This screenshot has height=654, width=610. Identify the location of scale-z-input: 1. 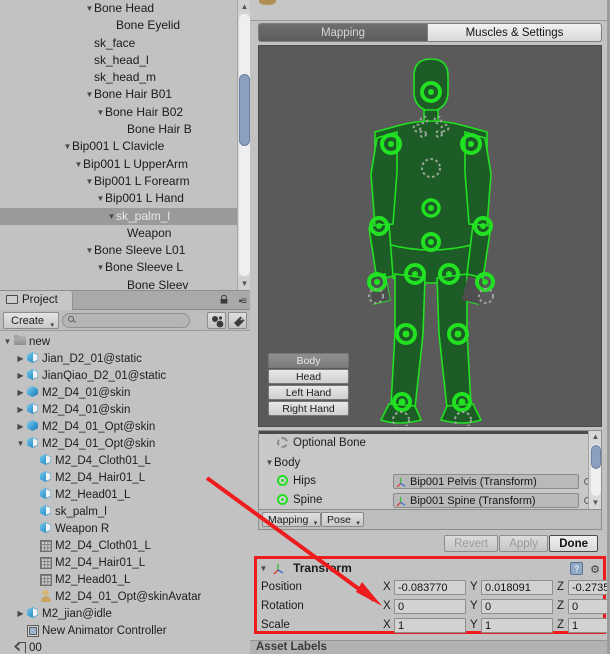
(589, 625).